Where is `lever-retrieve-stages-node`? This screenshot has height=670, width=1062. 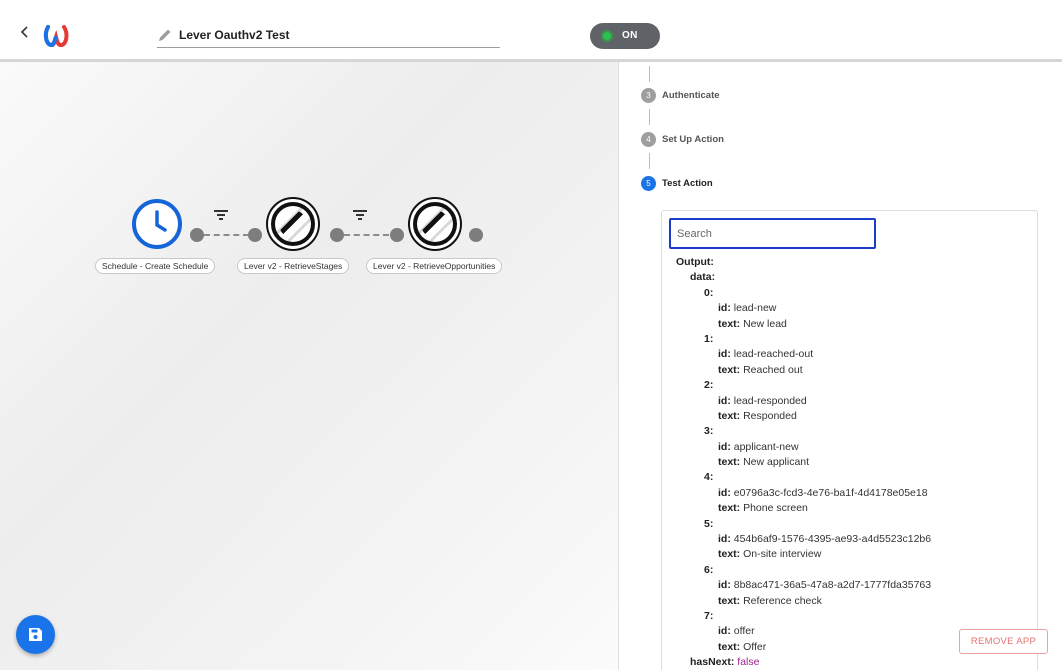
lever-retrieve-stages-node is located at coordinates (293, 224).